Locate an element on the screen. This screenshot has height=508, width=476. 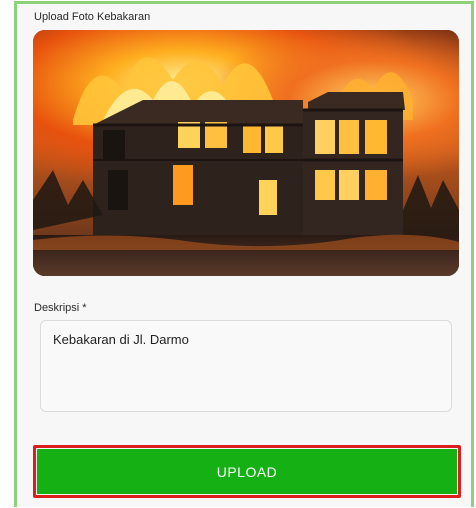
photo-upload-label: Upload Foto Kebakaran is located at coordinates (92, 17).